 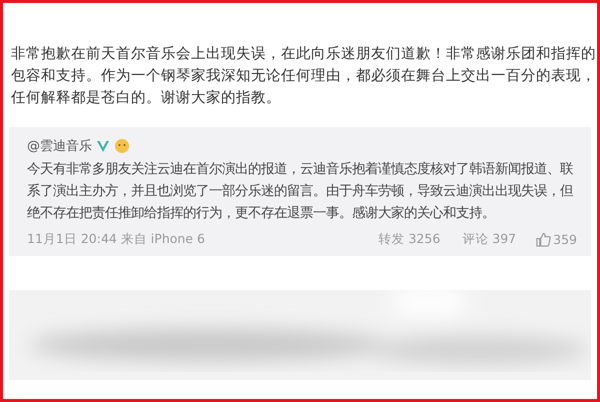 What do you see at coordinates (59, 146) in the screenshot?
I see `author-link: @雲迪音乐` at bounding box center [59, 146].